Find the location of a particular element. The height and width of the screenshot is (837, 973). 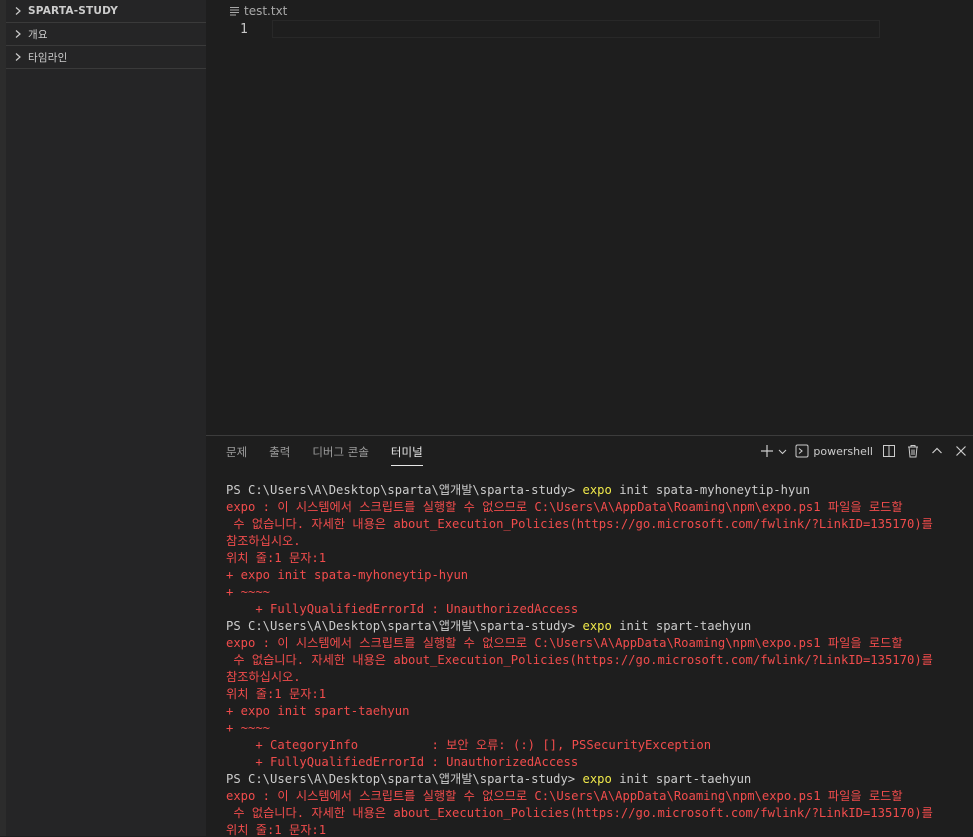

breadcrumb-file-name: test.txt is located at coordinates (265, 11).